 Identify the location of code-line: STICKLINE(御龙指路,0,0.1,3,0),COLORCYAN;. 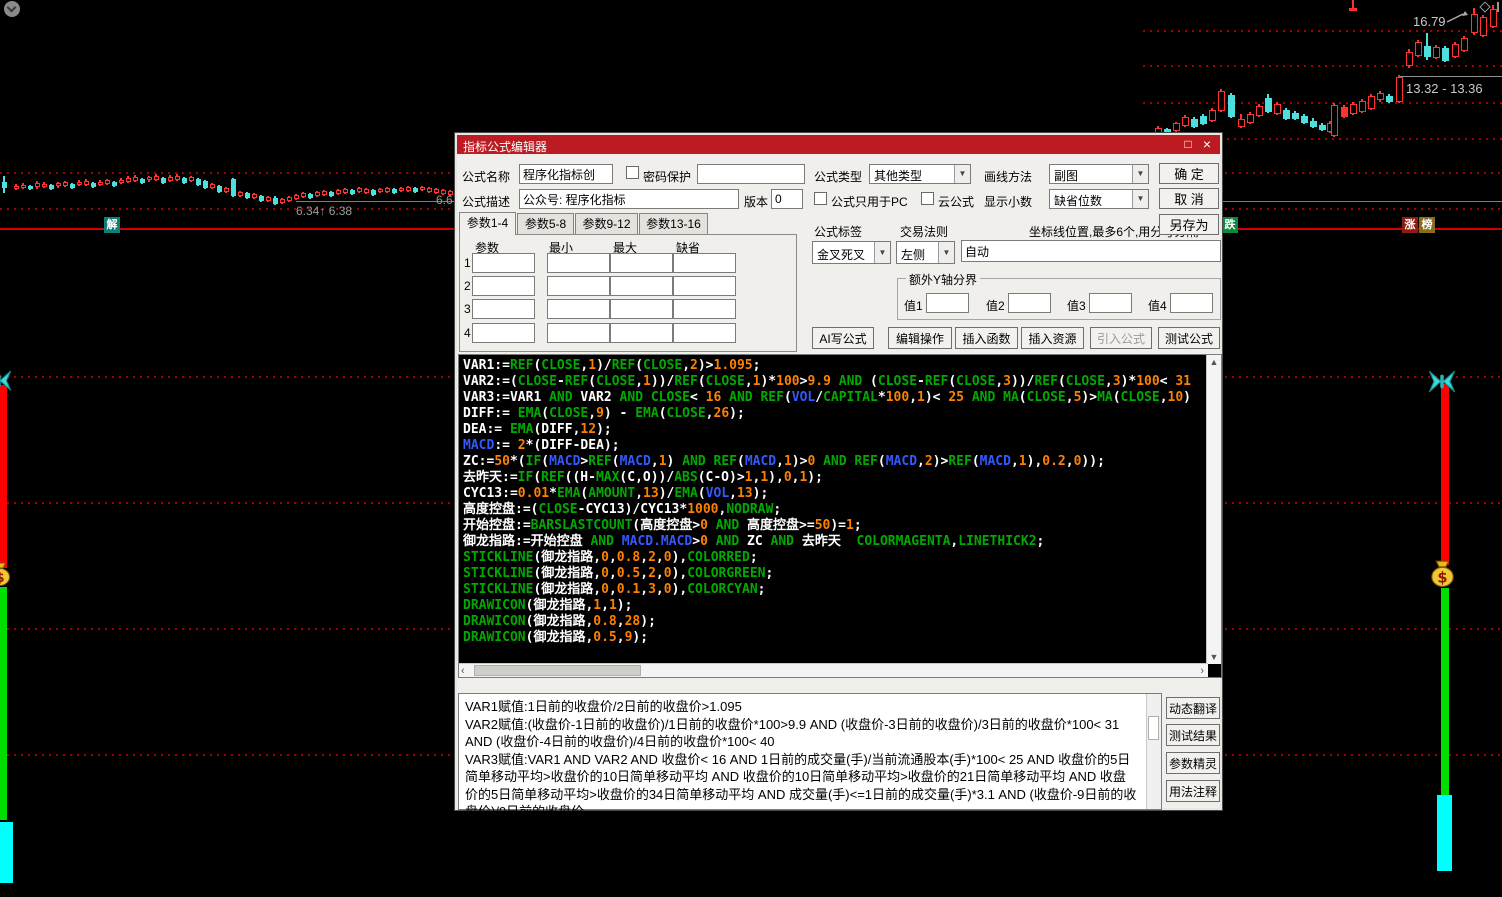
(614, 589).